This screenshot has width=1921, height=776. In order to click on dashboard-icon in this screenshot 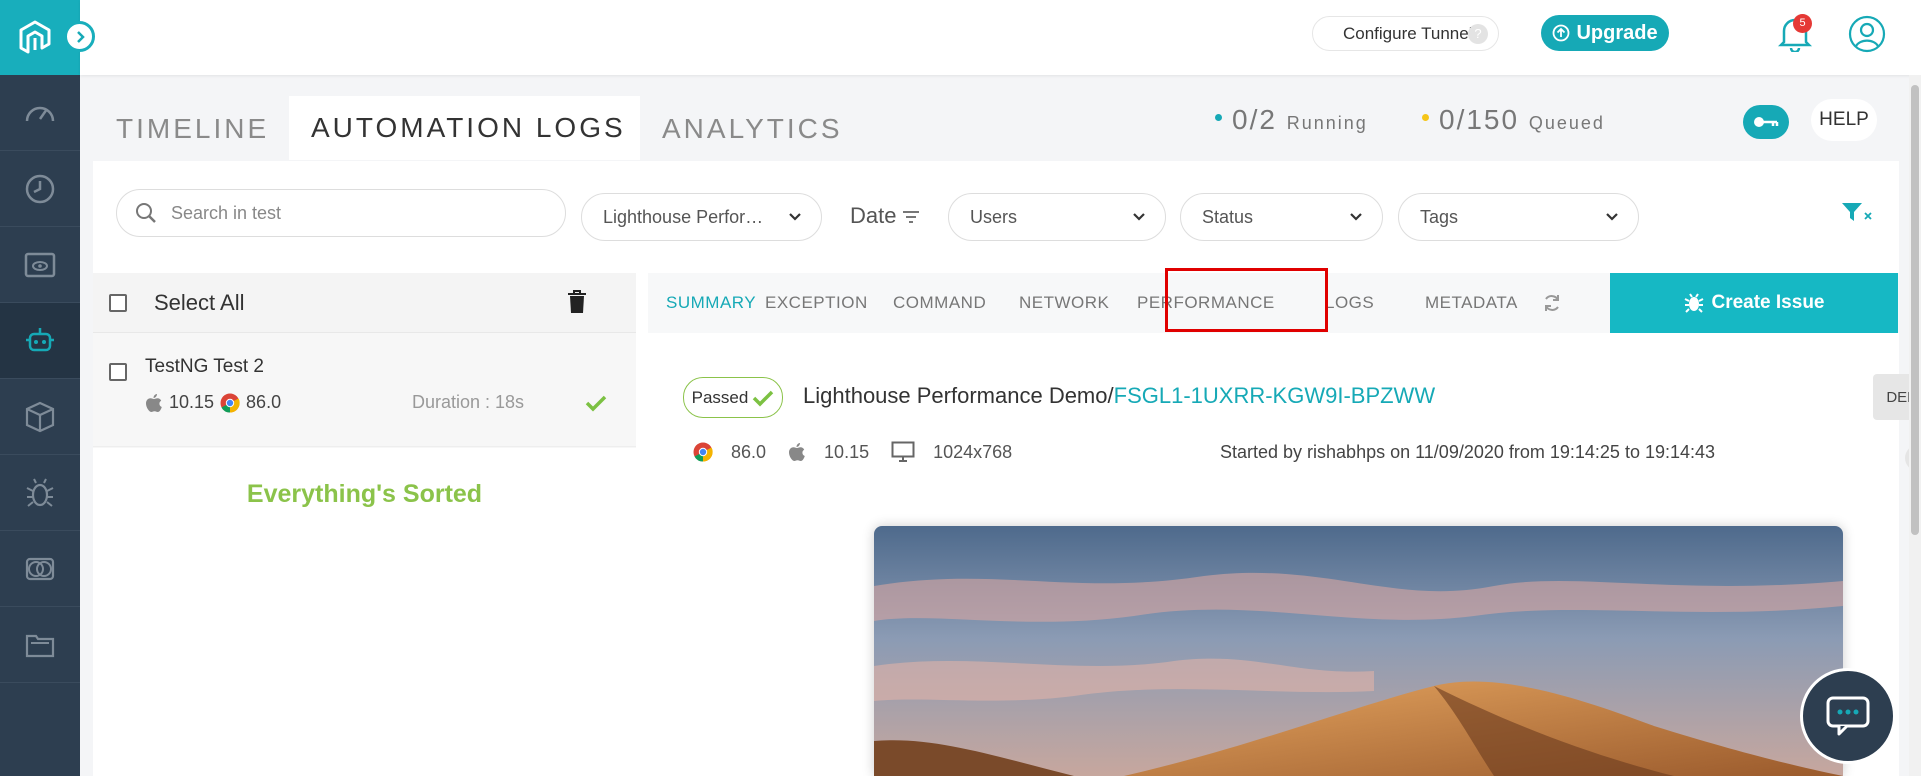, I will do `click(40, 113)`.